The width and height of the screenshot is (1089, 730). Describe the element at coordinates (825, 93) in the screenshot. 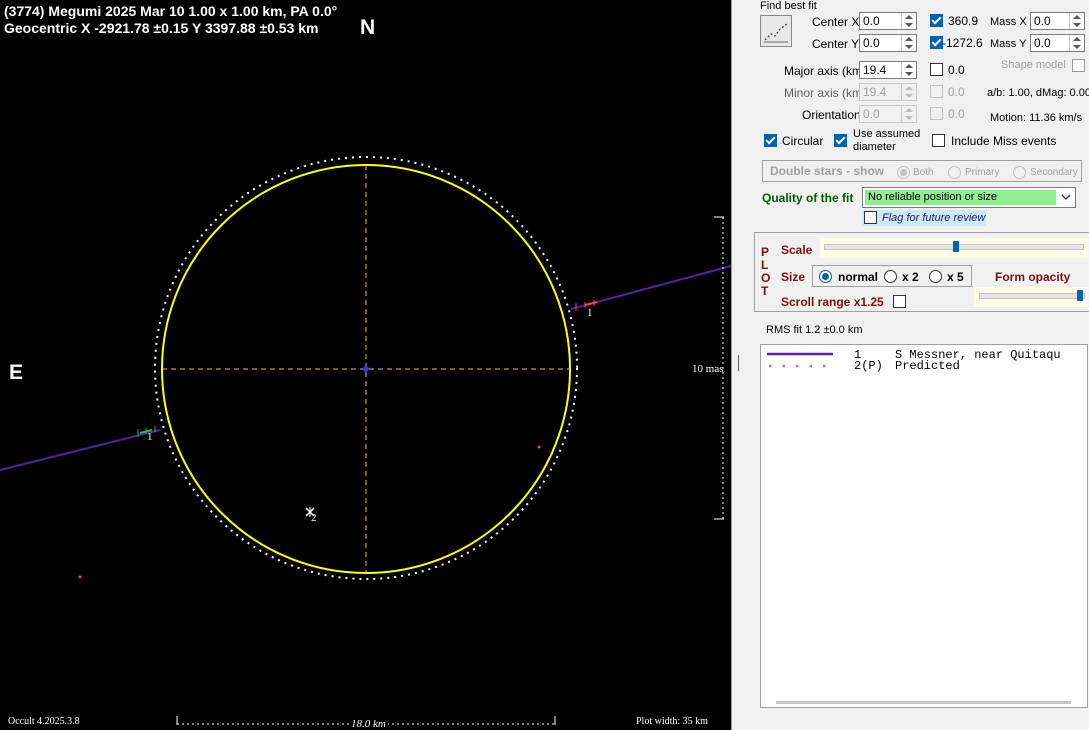

I see `minor-axis-label: Minor axis (km)` at that location.